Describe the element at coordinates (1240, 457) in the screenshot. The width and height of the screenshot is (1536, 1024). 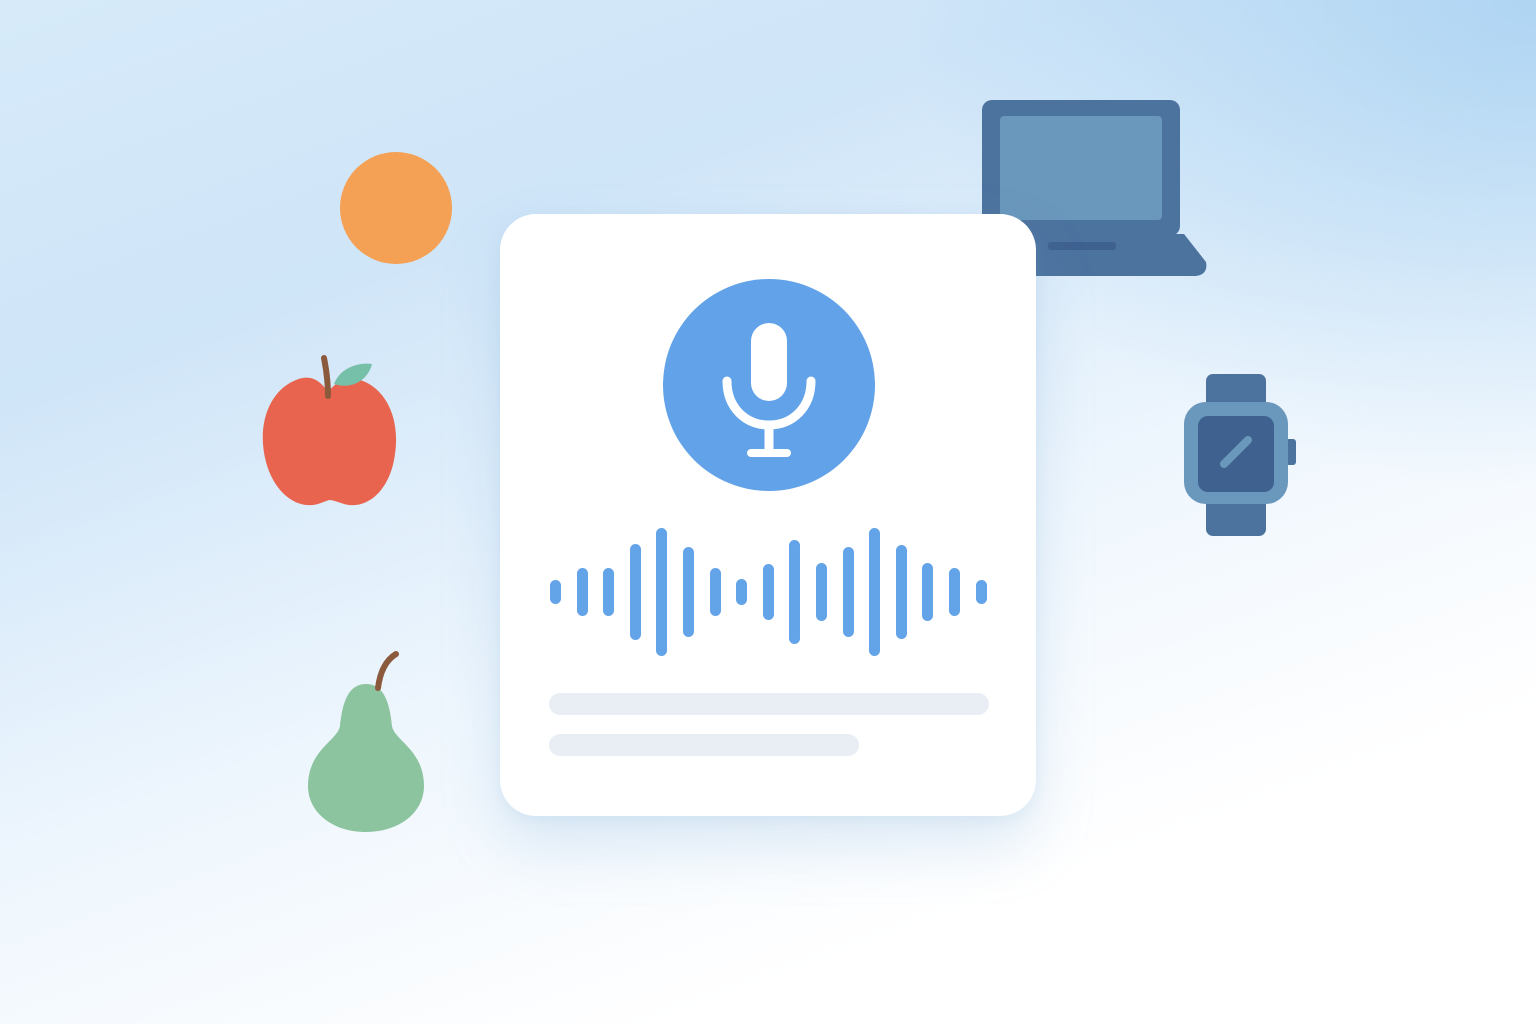
I see `smartwatch-icon` at that location.